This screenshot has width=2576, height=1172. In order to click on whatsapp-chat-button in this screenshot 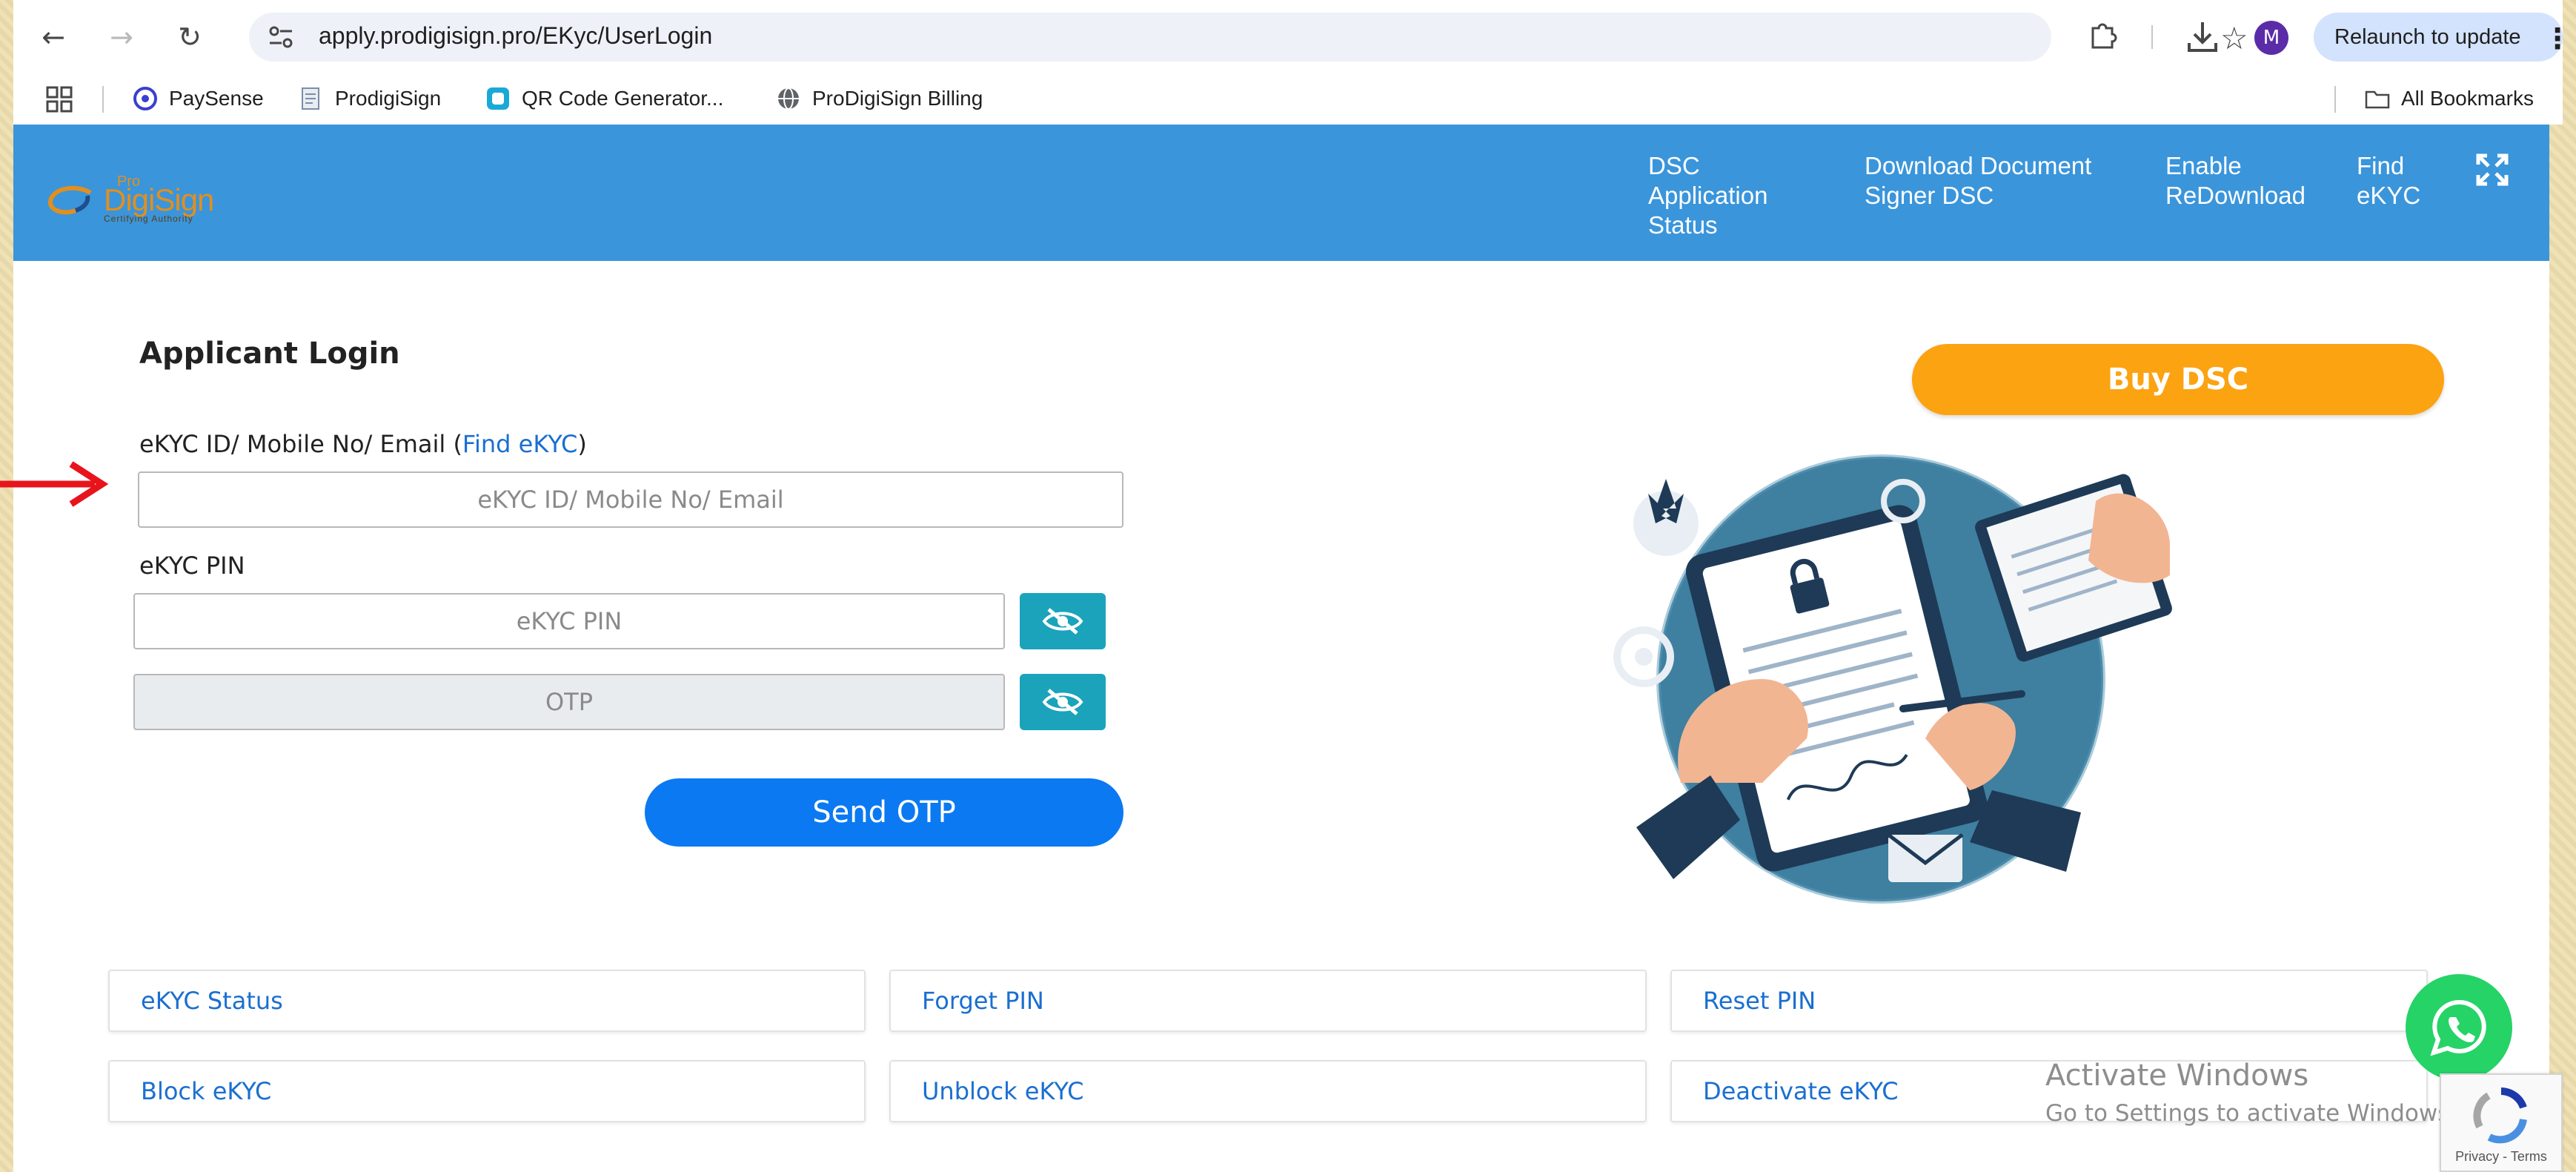, I will do `click(2459, 1027)`.